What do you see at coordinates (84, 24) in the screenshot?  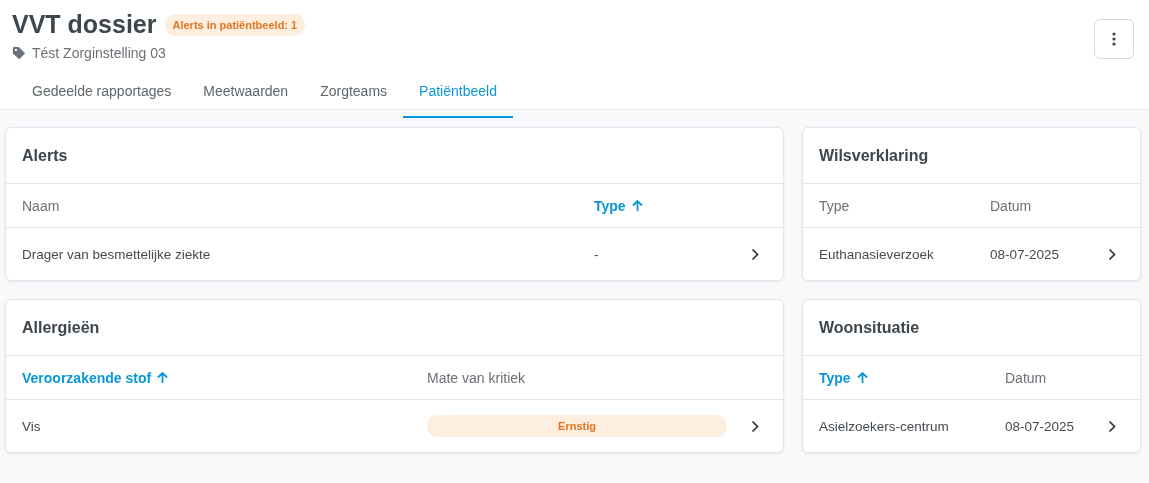 I see `page-title: VVT dossier` at bounding box center [84, 24].